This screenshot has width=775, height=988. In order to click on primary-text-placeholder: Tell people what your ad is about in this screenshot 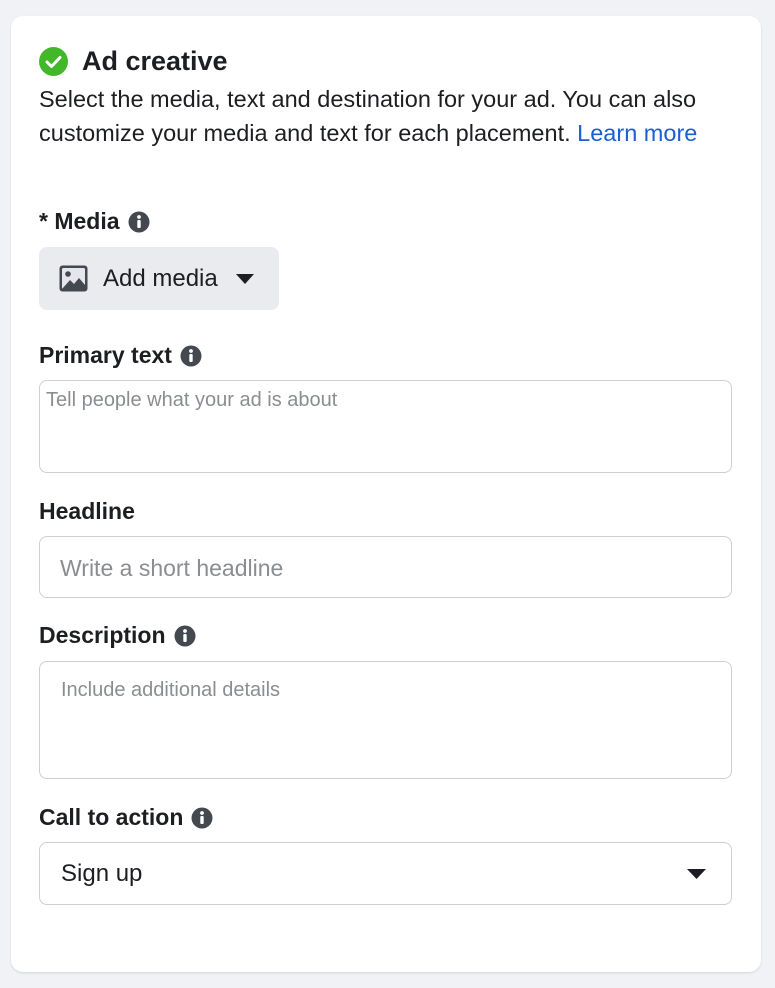, I will do `click(192, 400)`.